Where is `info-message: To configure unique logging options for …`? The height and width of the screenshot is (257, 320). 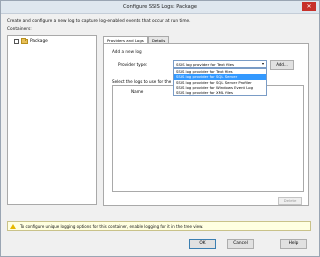
info-message: To configure unique logging options for … is located at coordinates (112, 226).